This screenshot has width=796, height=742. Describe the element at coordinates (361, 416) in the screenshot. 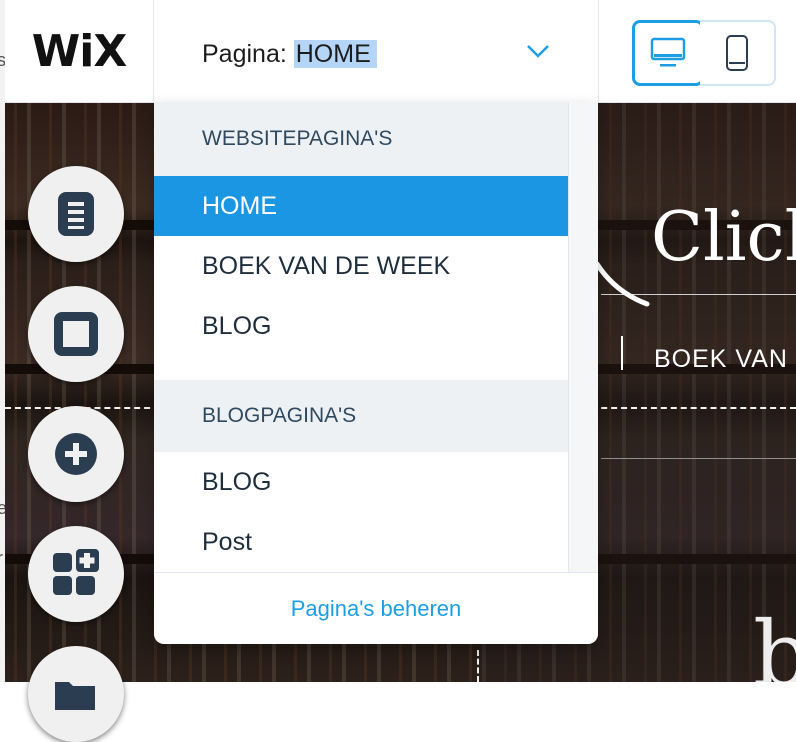

I see `section-header-blog-pages: BLOGPAGINA'S` at that location.